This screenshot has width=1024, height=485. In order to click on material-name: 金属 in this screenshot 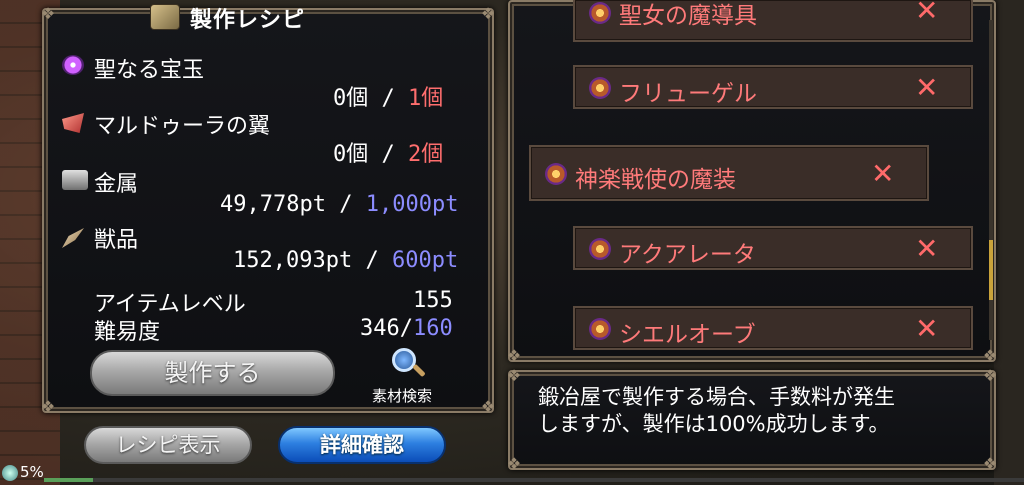, I will do `click(116, 184)`.